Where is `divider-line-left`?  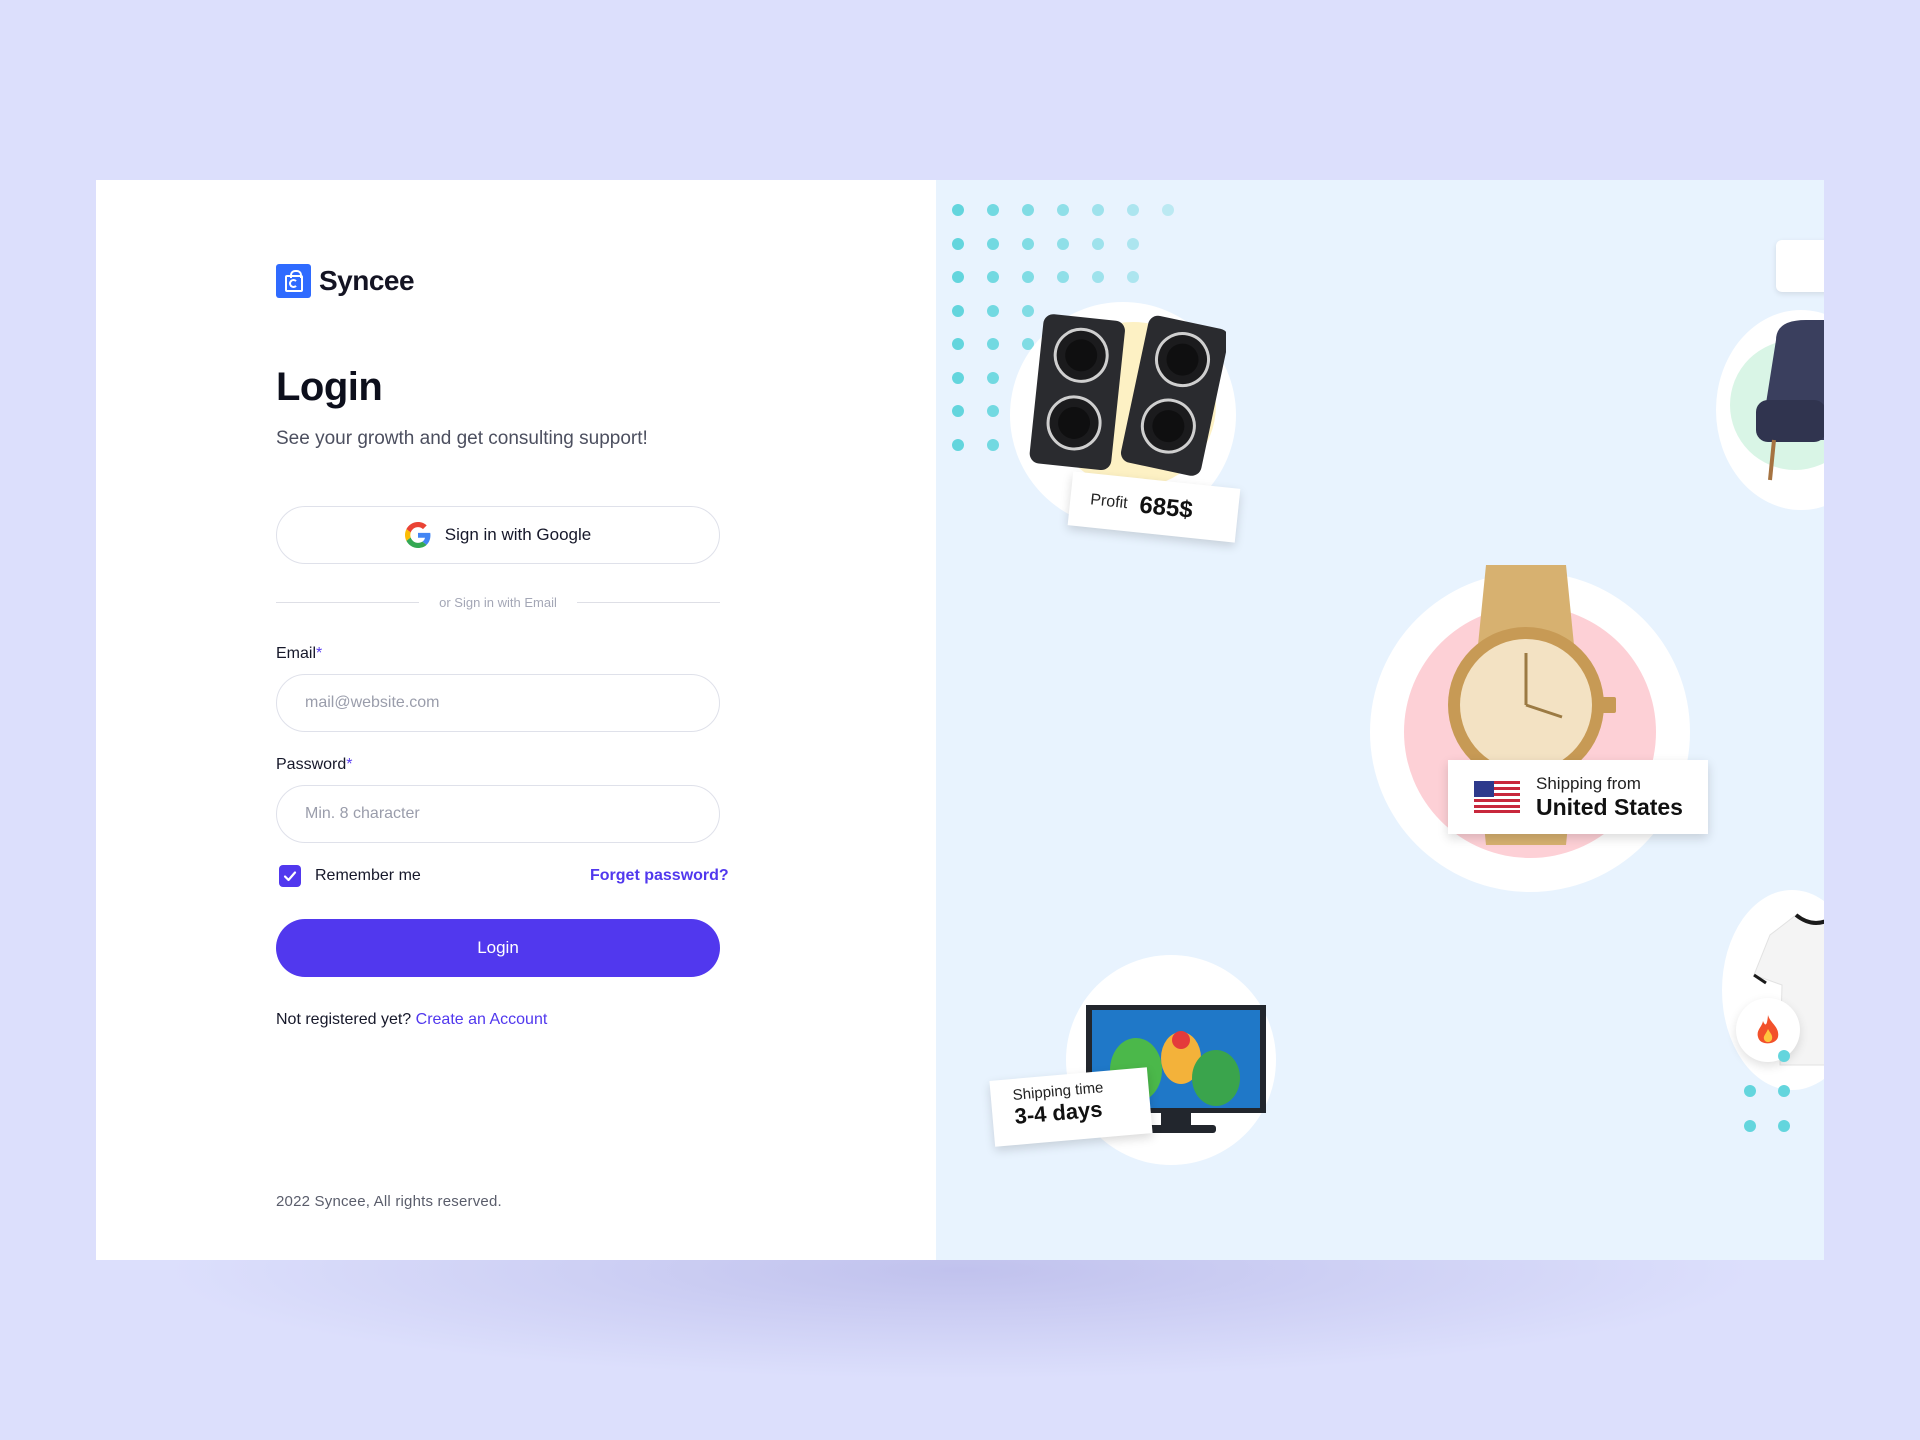
divider-line-left is located at coordinates (348, 602).